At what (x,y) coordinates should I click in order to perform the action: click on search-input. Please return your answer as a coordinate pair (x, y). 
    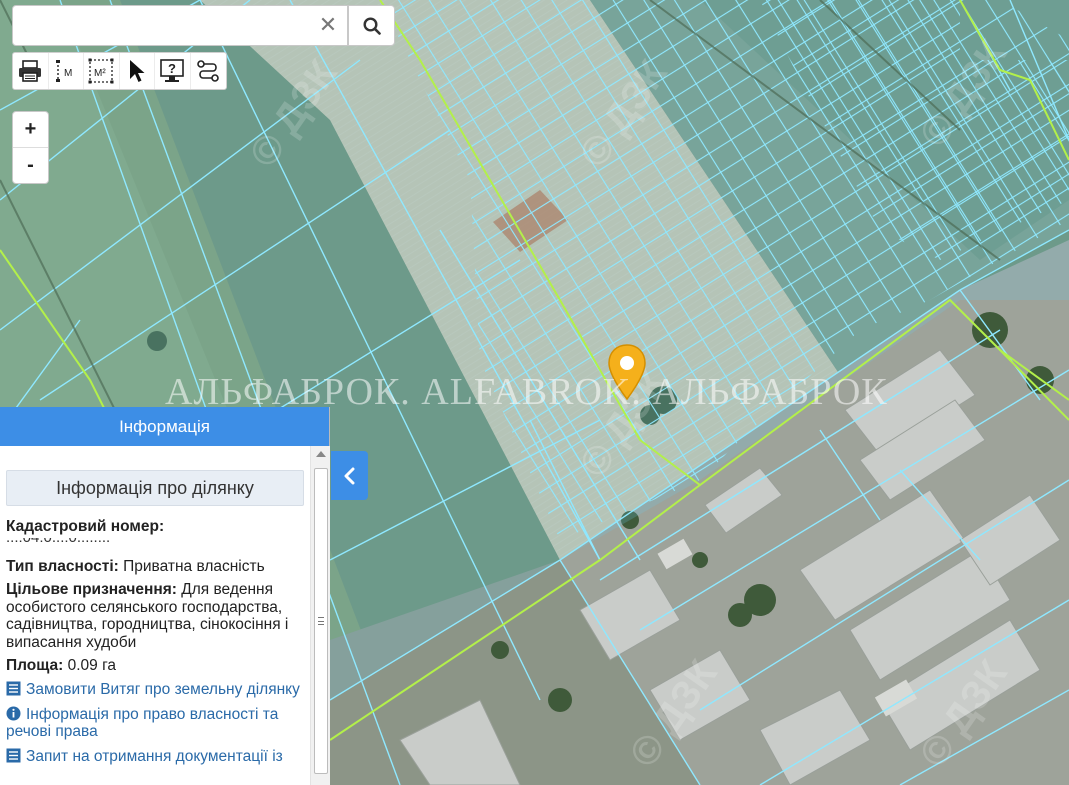
    Looking at the image, I should click on (163, 25).